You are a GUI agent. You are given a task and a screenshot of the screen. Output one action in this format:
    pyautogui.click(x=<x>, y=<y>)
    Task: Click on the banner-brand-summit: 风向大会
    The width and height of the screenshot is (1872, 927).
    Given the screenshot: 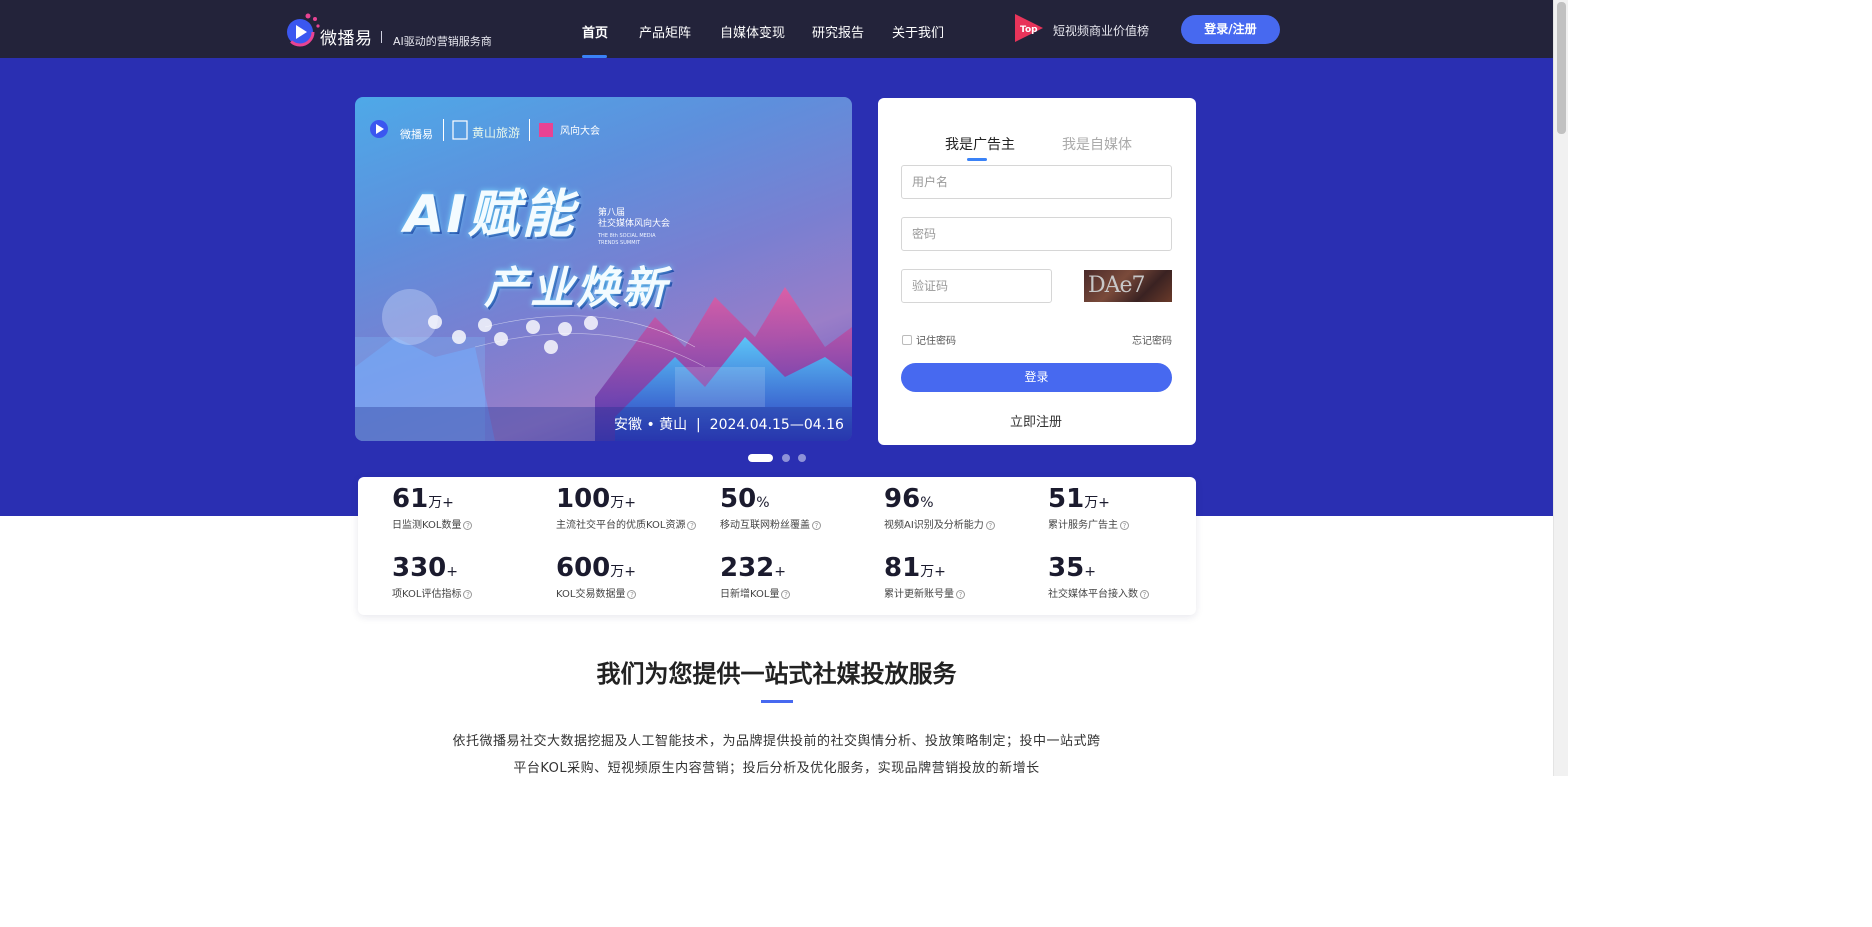 What is the action you would take?
    pyautogui.click(x=580, y=131)
    